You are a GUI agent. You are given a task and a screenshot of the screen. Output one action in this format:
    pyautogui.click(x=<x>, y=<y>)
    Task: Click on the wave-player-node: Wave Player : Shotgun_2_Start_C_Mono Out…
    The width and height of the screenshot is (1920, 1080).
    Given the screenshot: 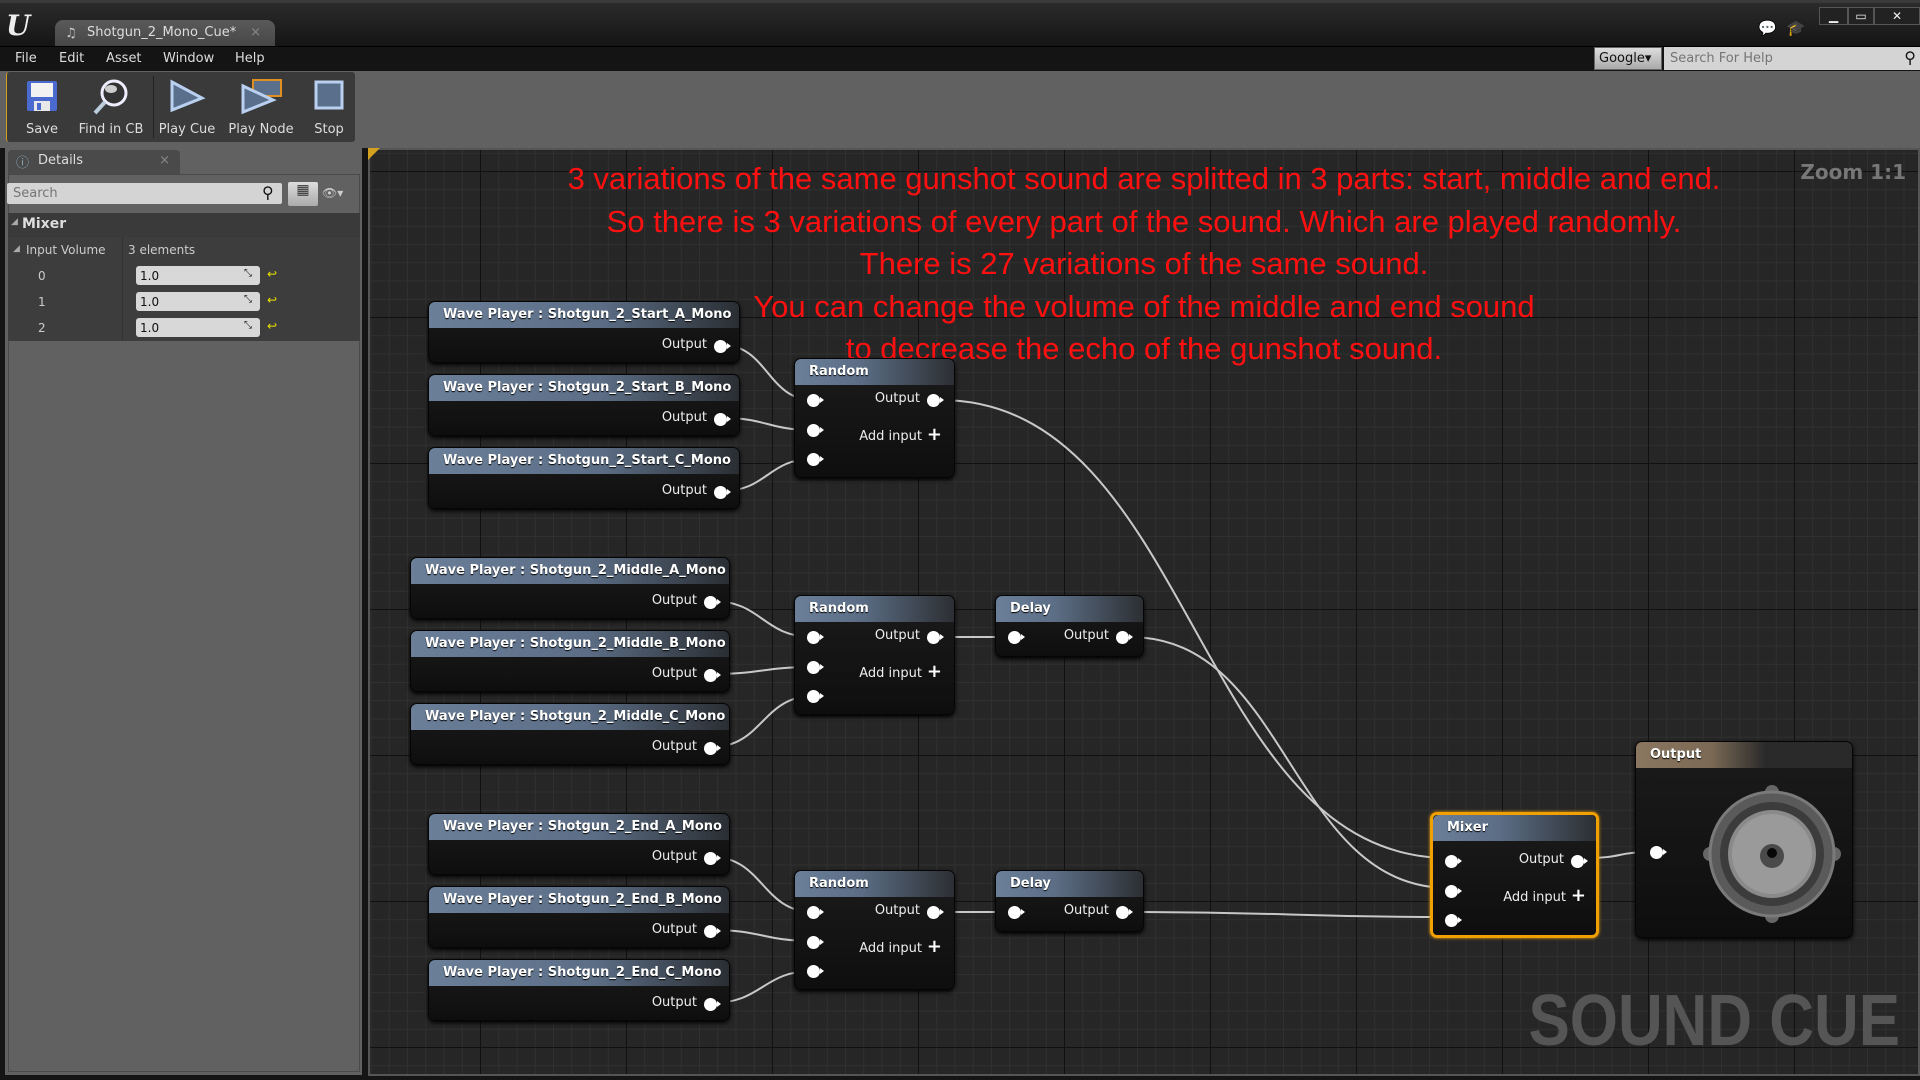 What is the action you would take?
    pyautogui.click(x=584, y=478)
    